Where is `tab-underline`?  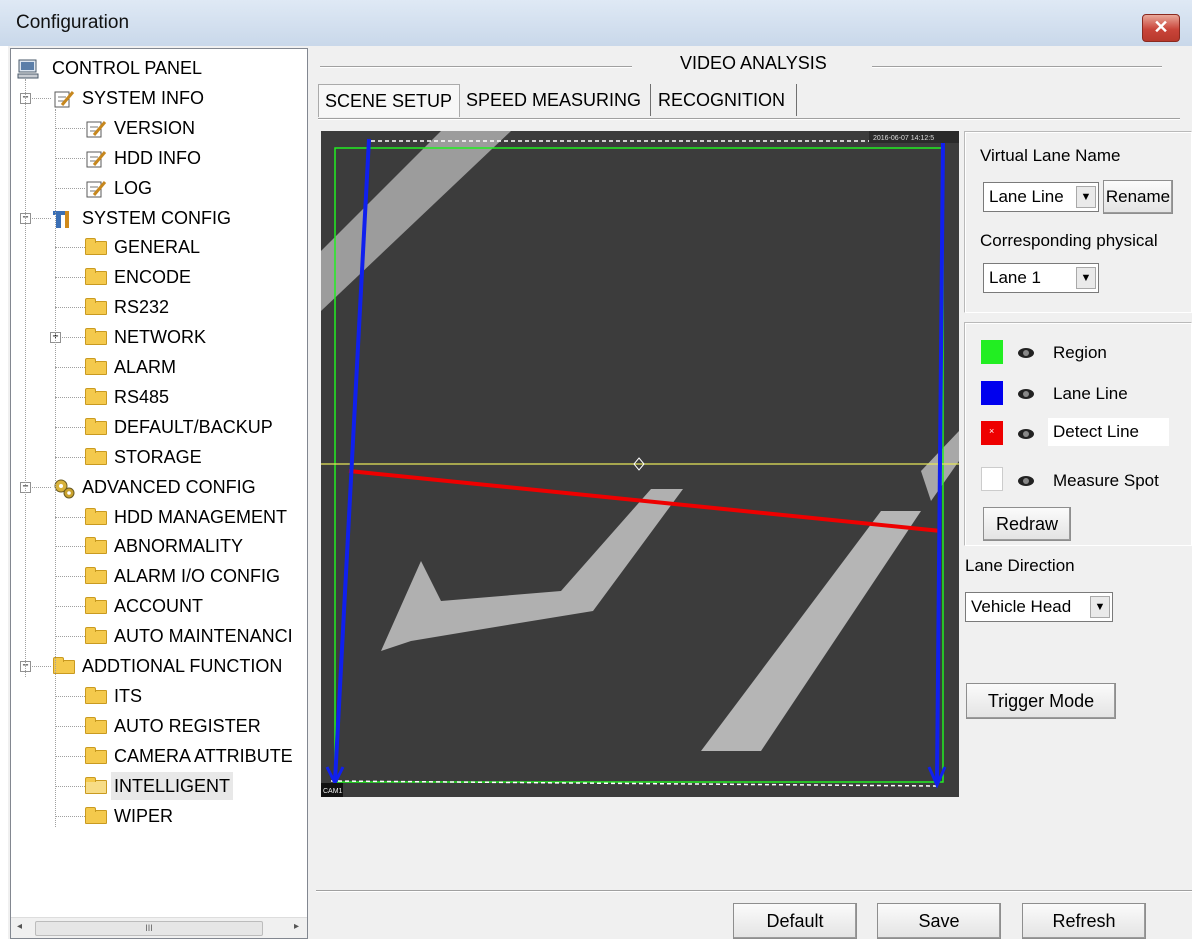 tab-underline is located at coordinates (749, 119).